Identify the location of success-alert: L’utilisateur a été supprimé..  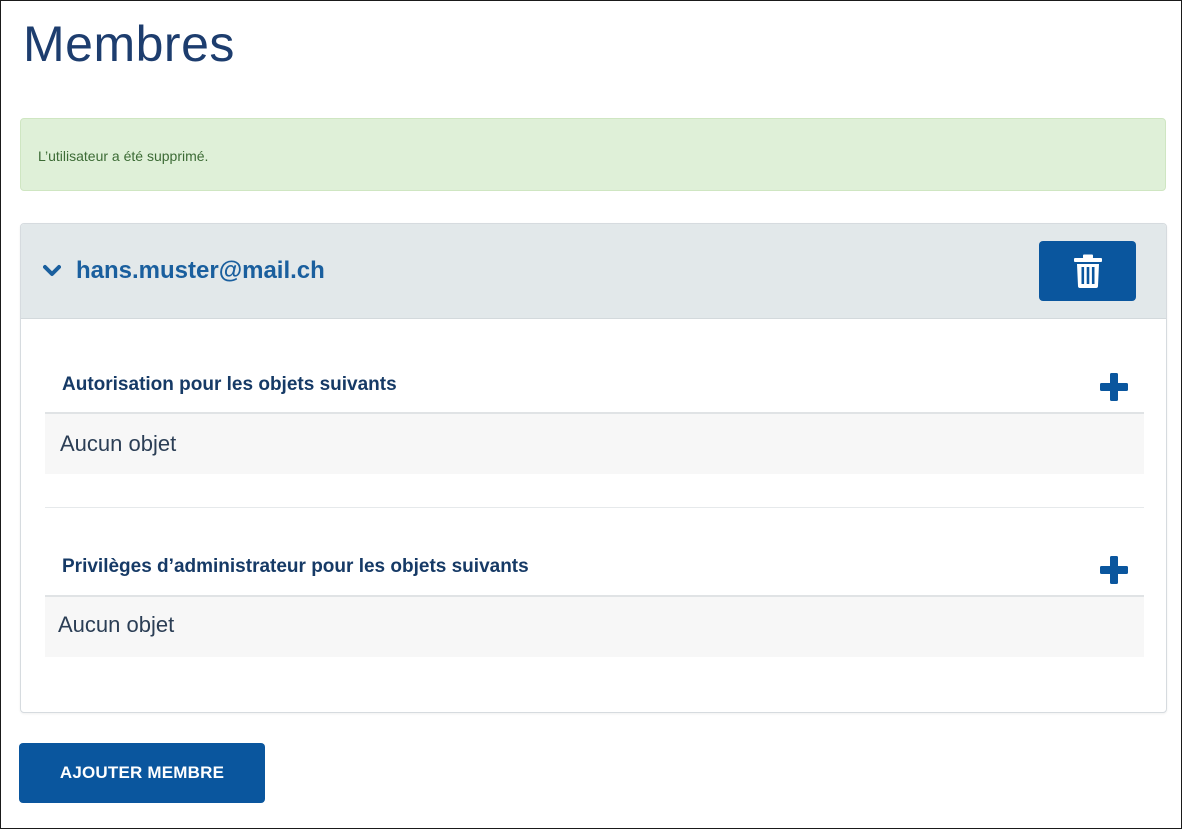
(593, 154).